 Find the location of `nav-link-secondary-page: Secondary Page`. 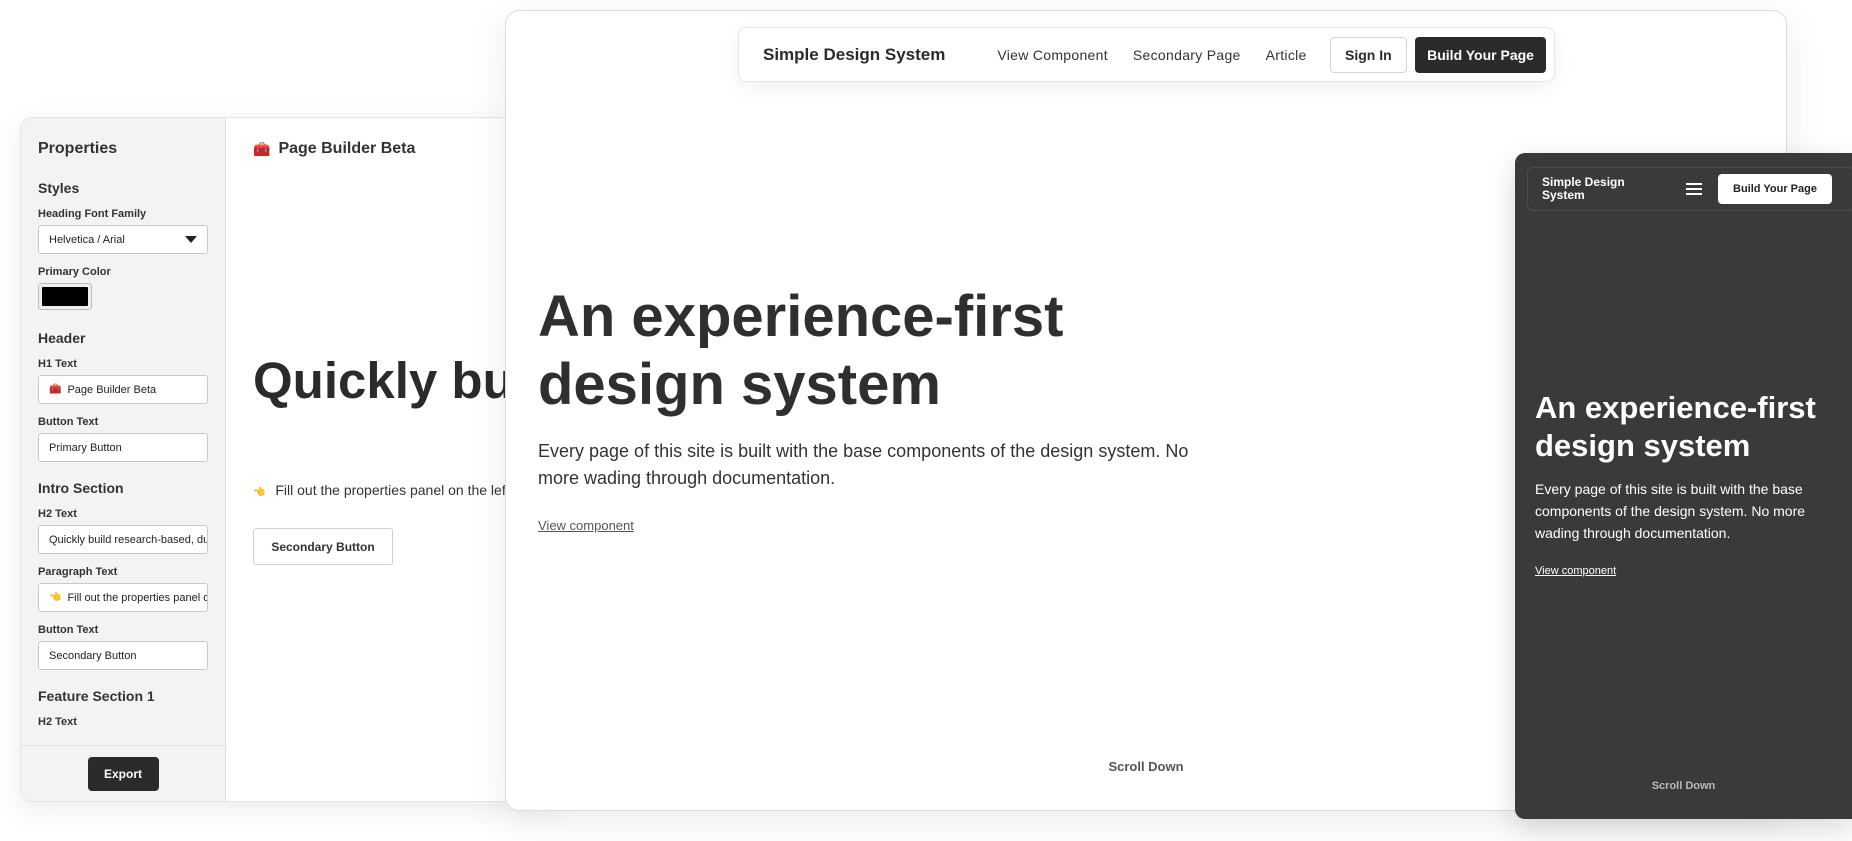

nav-link-secondary-page: Secondary Page is located at coordinates (1187, 55).